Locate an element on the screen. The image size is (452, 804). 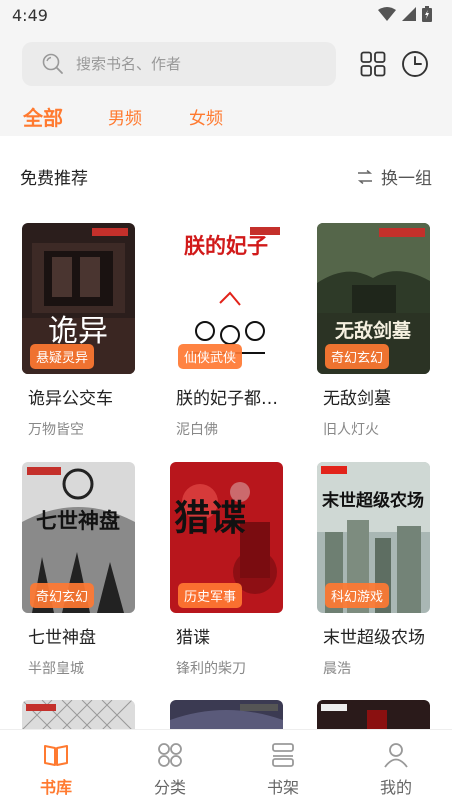
search-icon is located at coordinates (53, 64).